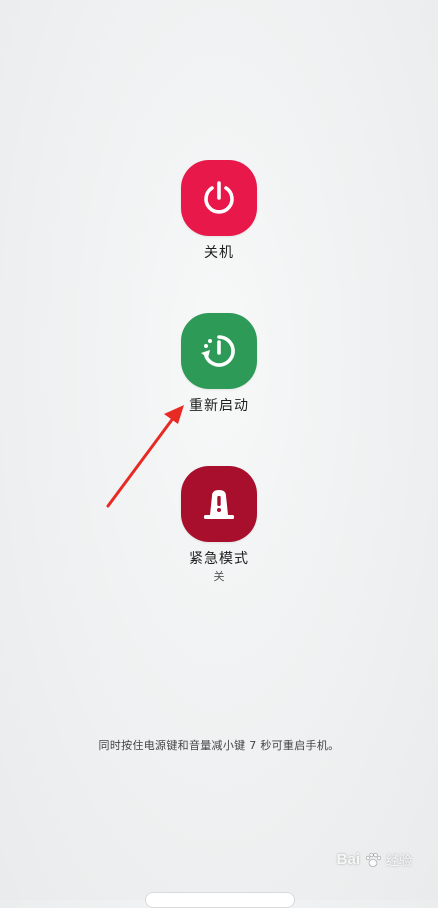 Image resolution: width=438 pixels, height=908 pixels. I want to click on restart-icon, so click(218, 351).